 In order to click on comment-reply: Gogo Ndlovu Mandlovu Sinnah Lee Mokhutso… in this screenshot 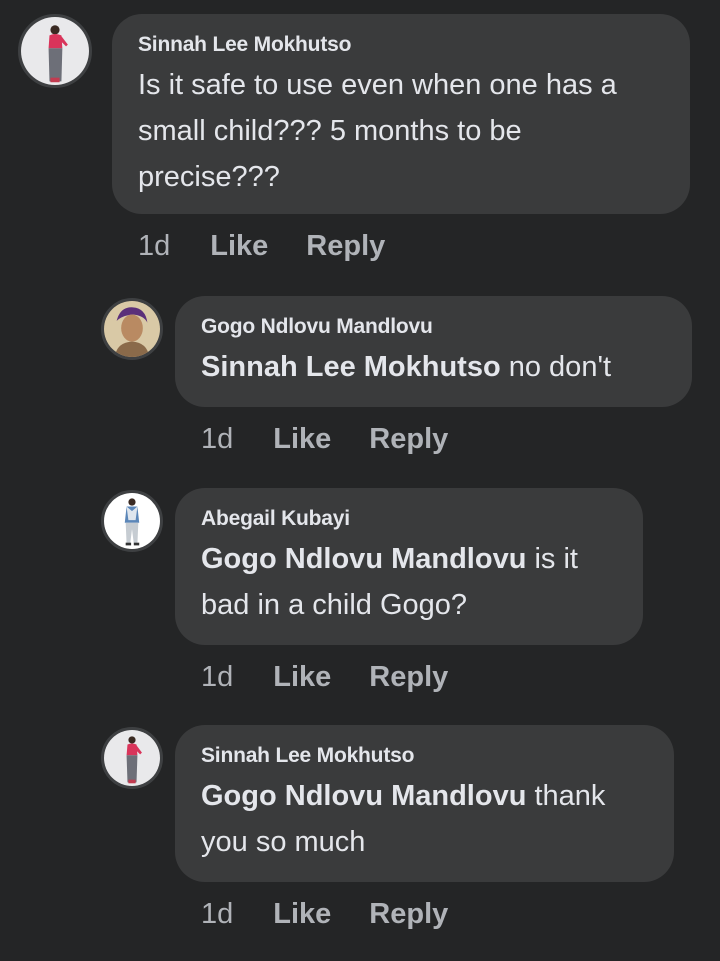, I will do `click(396, 376)`.